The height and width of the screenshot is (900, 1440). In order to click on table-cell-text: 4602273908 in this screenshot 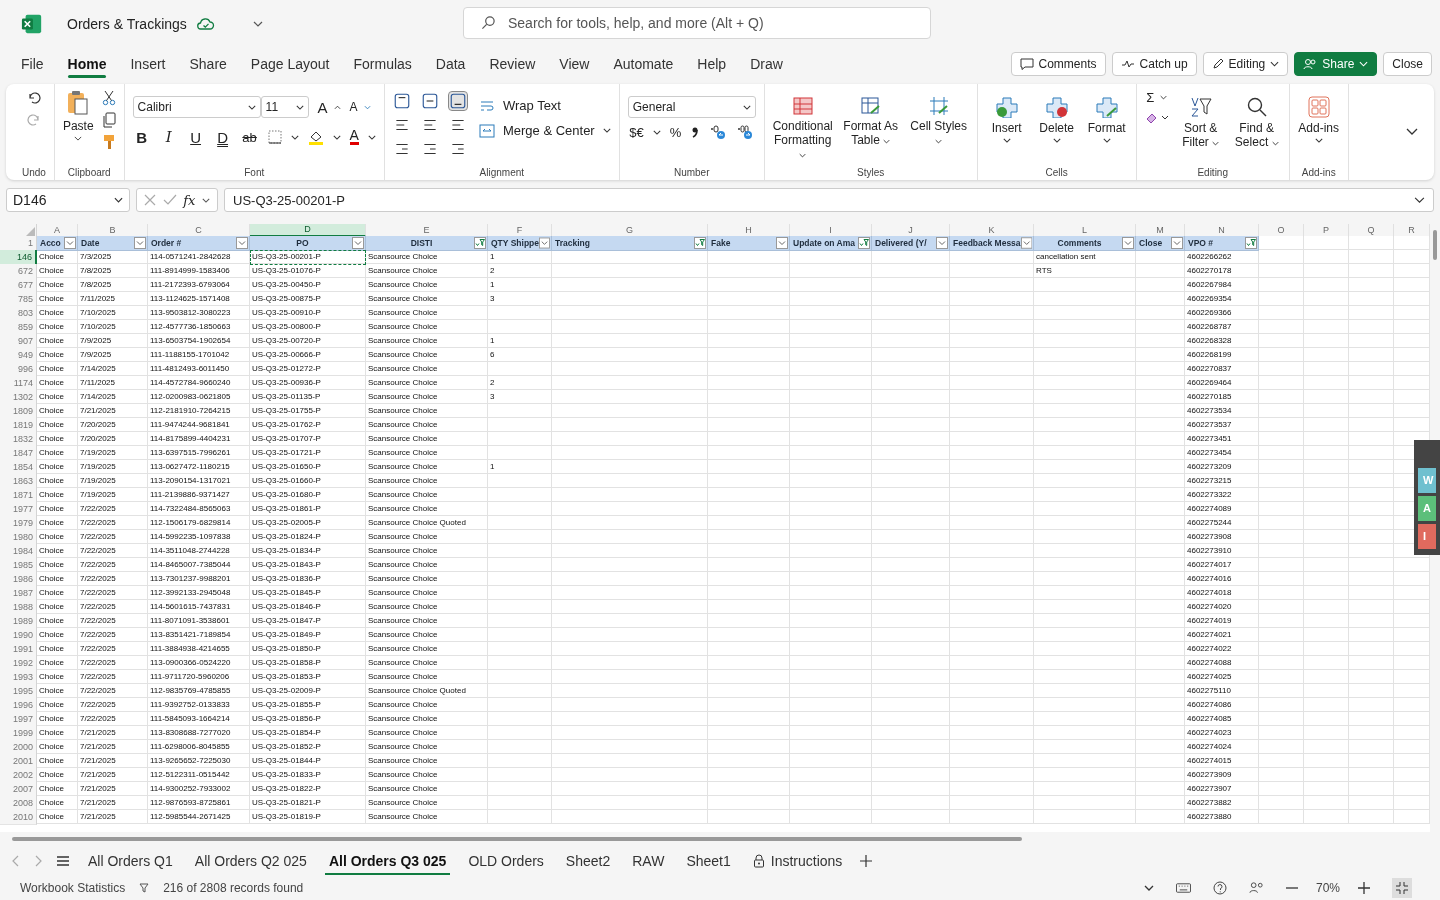, I will do `click(1209, 537)`.